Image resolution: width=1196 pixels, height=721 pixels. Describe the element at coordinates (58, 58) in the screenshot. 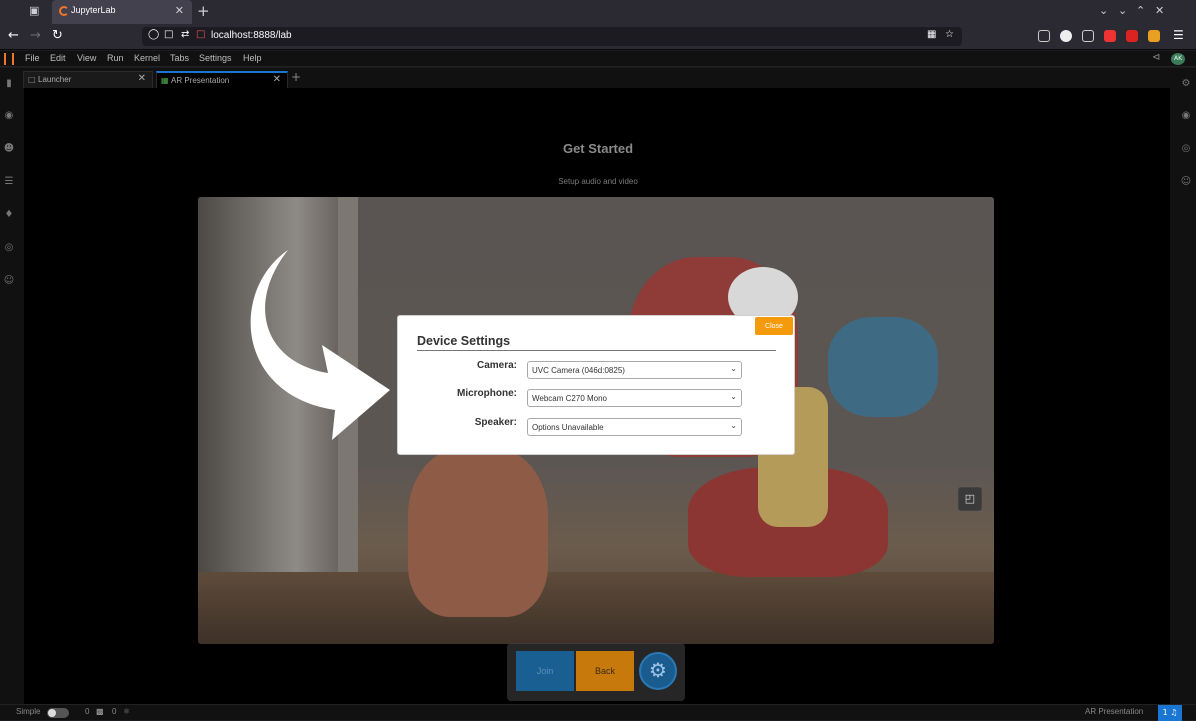

I see `menu-edit: Edit` at that location.